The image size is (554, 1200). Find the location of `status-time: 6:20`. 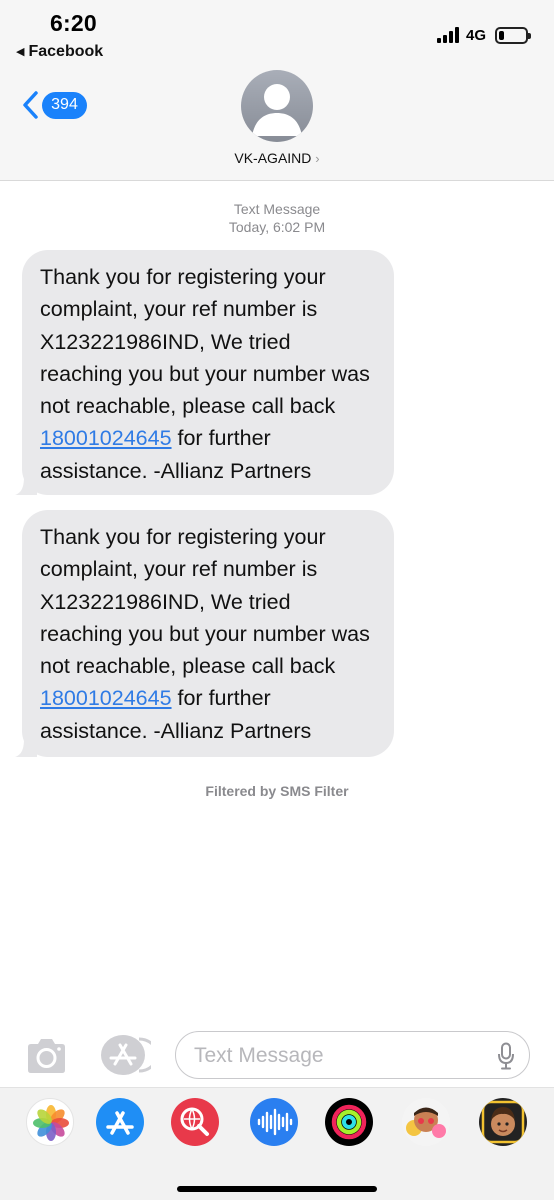

status-time: 6:20 is located at coordinates (73, 23).